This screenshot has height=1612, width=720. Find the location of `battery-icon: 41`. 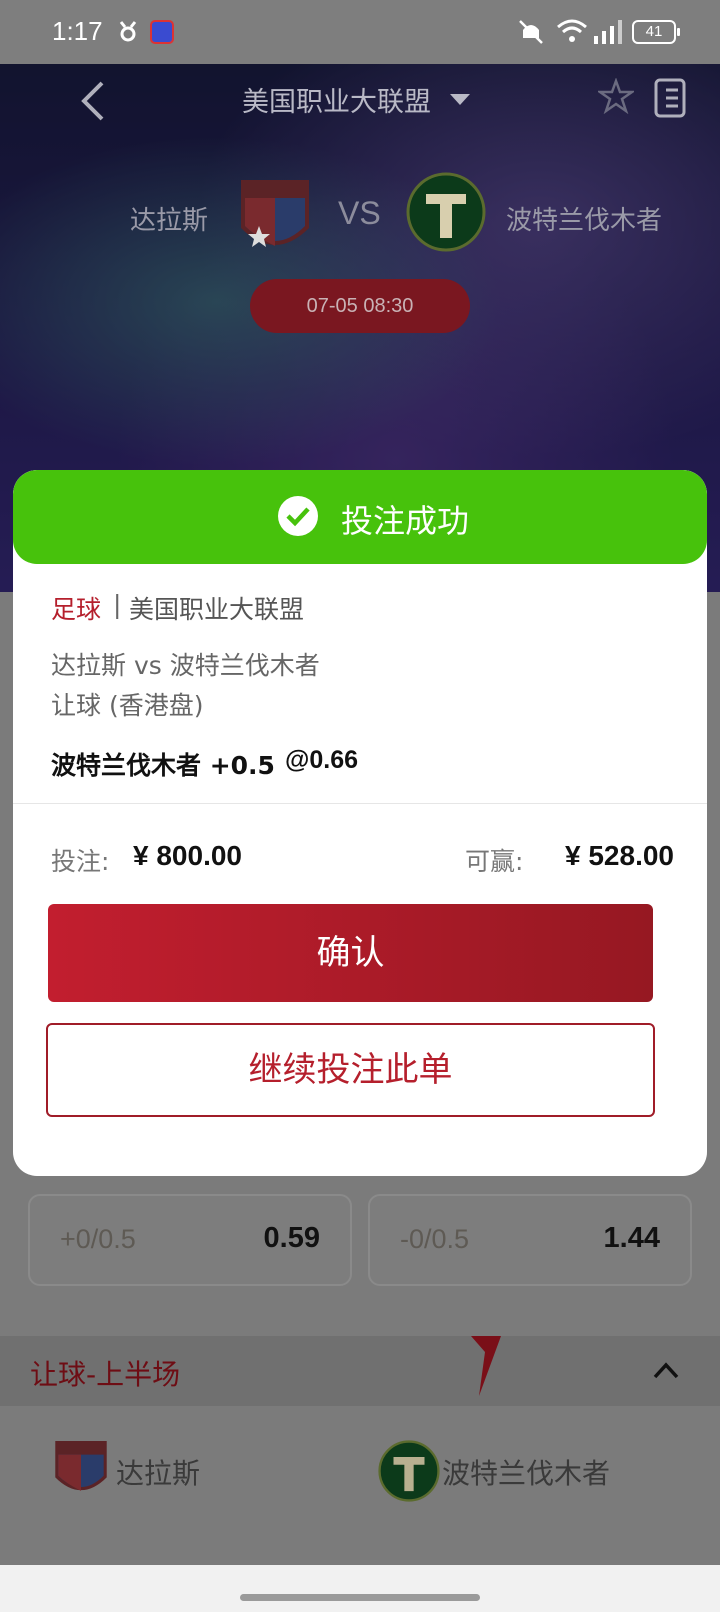

battery-icon: 41 is located at coordinates (656, 32).